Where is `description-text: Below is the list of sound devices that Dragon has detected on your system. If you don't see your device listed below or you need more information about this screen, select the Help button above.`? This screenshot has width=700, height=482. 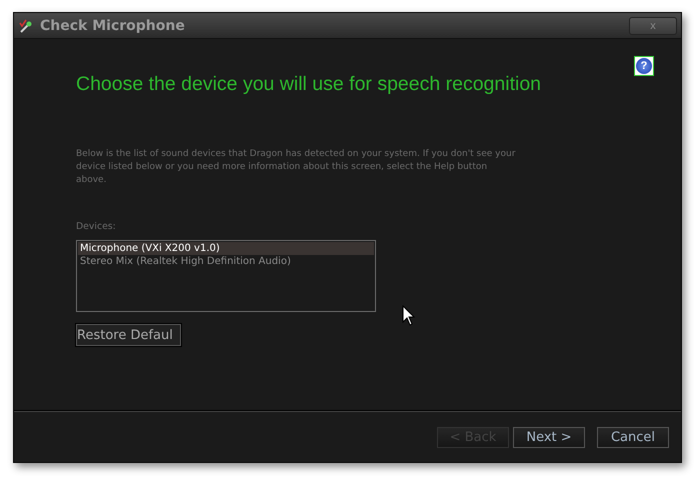
description-text: Below is the list of sound devices that Dragon has detected on your system. If you don't see your device listed below or you need more information about this screen, select the Help button above. is located at coordinates (296, 167).